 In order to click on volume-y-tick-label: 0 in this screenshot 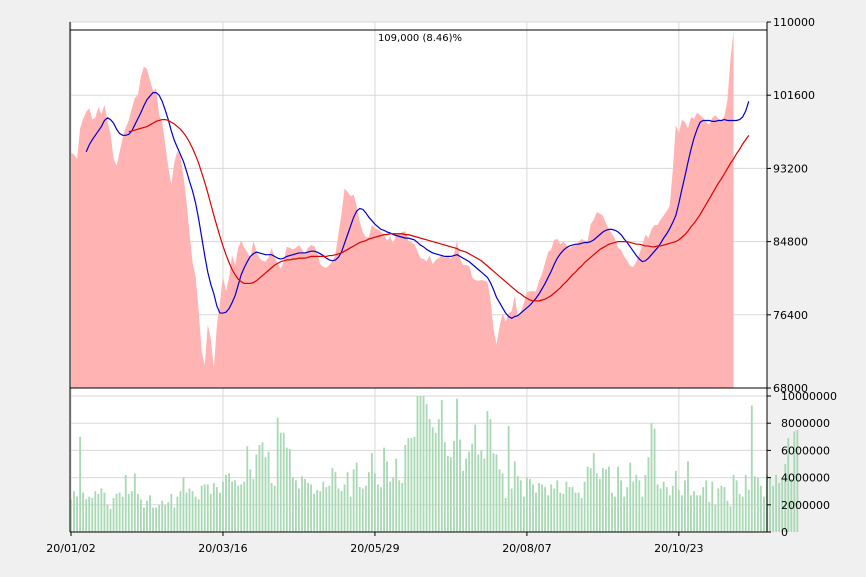, I will do `click(784, 532)`.